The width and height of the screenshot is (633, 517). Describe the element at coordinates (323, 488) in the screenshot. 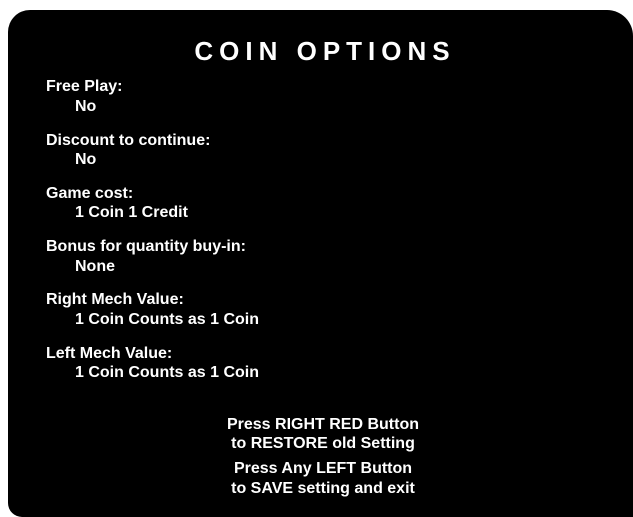

I see `save-instruction-line-2: to SAVE setting and exit` at that location.